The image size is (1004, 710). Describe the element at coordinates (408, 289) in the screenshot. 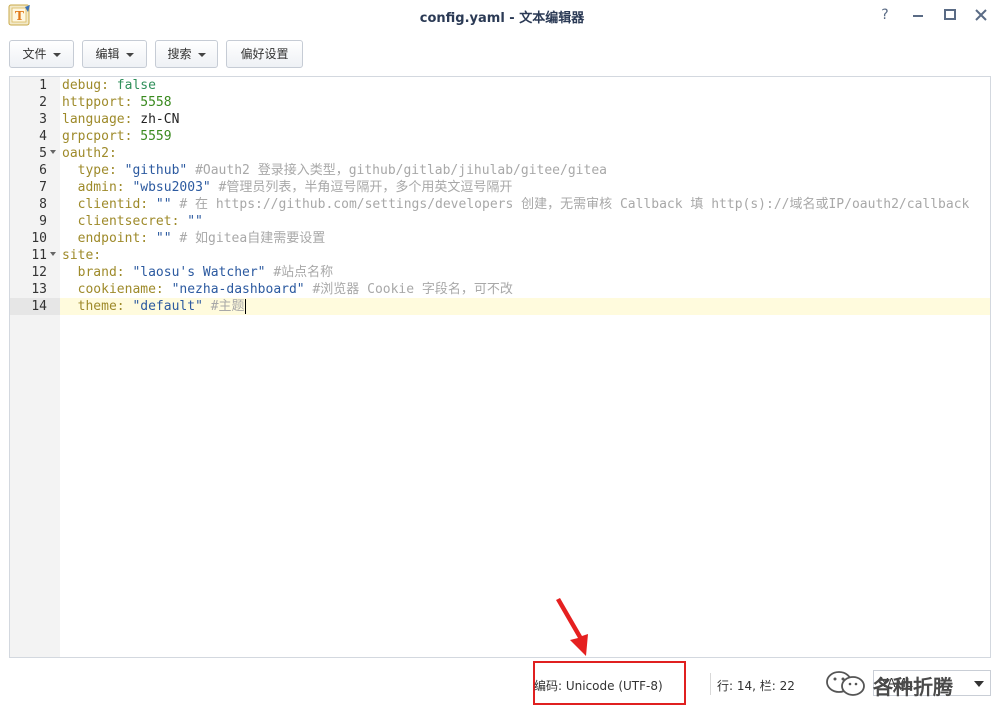

I see `yaml-comment: #浏览器 Cookie 字段名，可不改` at that location.